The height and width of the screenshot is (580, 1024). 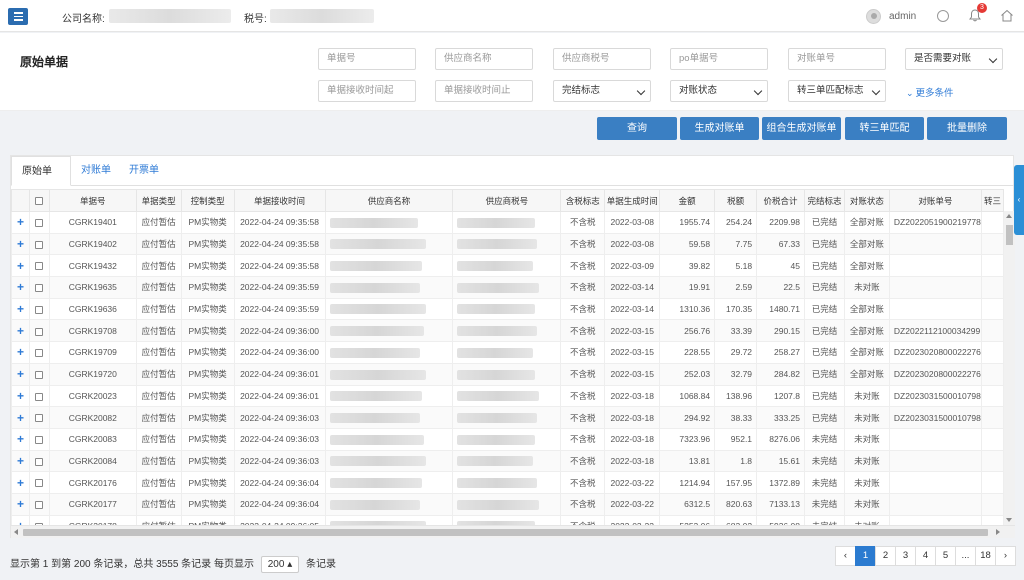 I want to click on col-total: 价税合计, so click(x=780, y=200).